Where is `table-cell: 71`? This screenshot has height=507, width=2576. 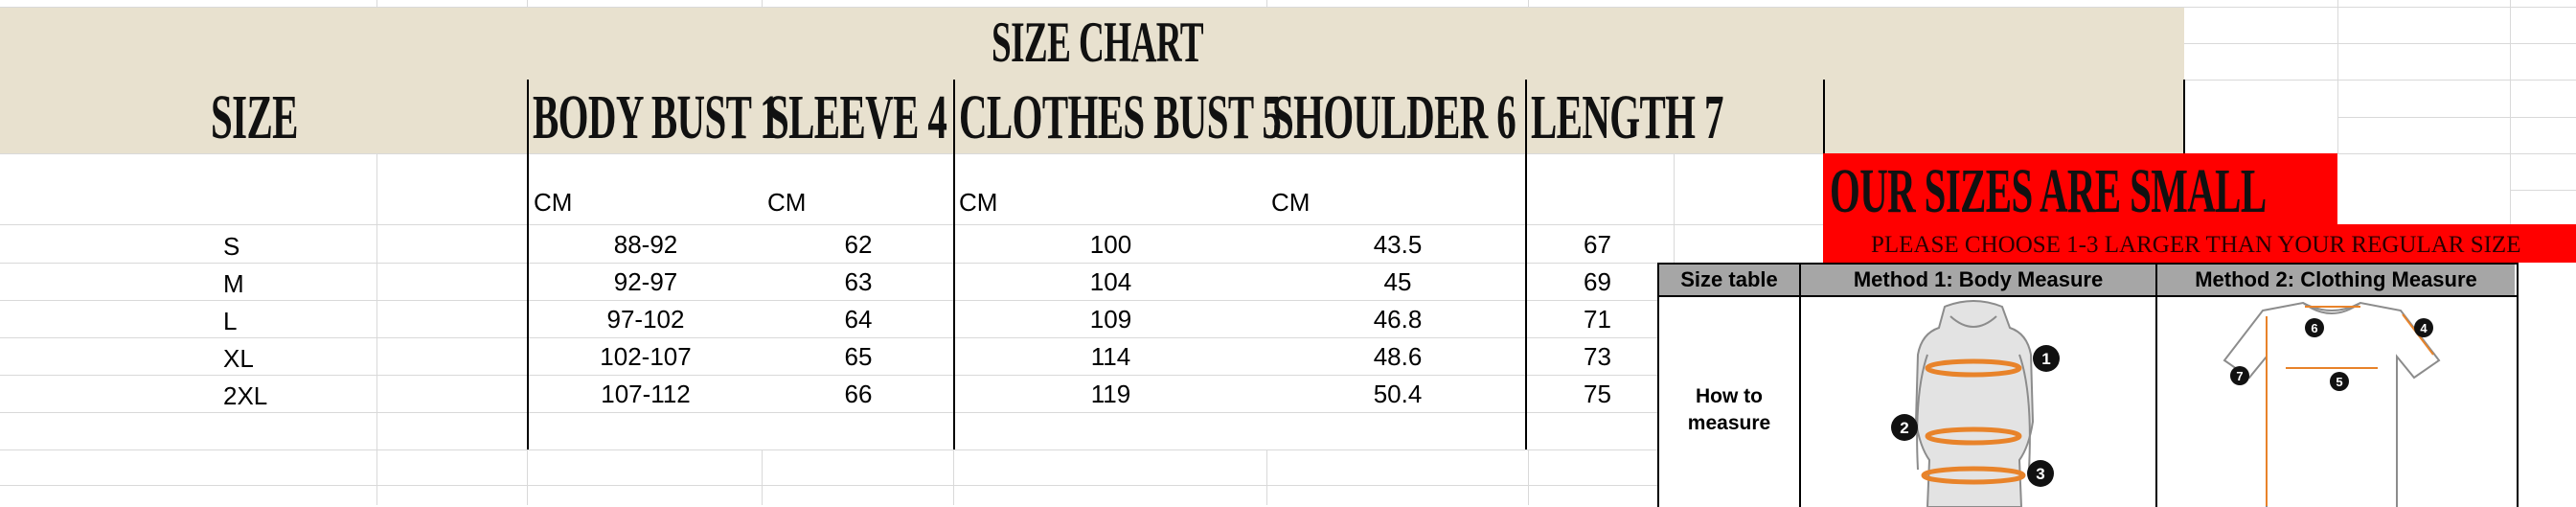
table-cell: 71 is located at coordinates (1598, 319).